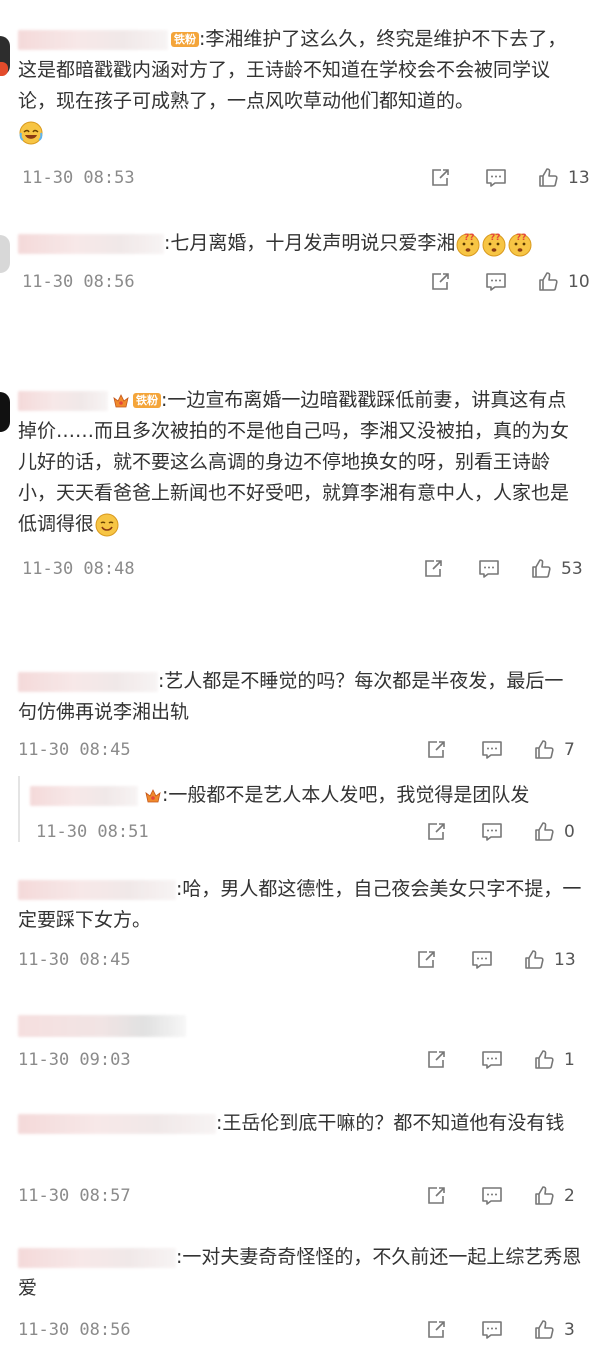 This screenshot has height=1357, width=600. What do you see at coordinates (78, 178) in the screenshot?
I see `timestamp: 11-30 08:53` at bounding box center [78, 178].